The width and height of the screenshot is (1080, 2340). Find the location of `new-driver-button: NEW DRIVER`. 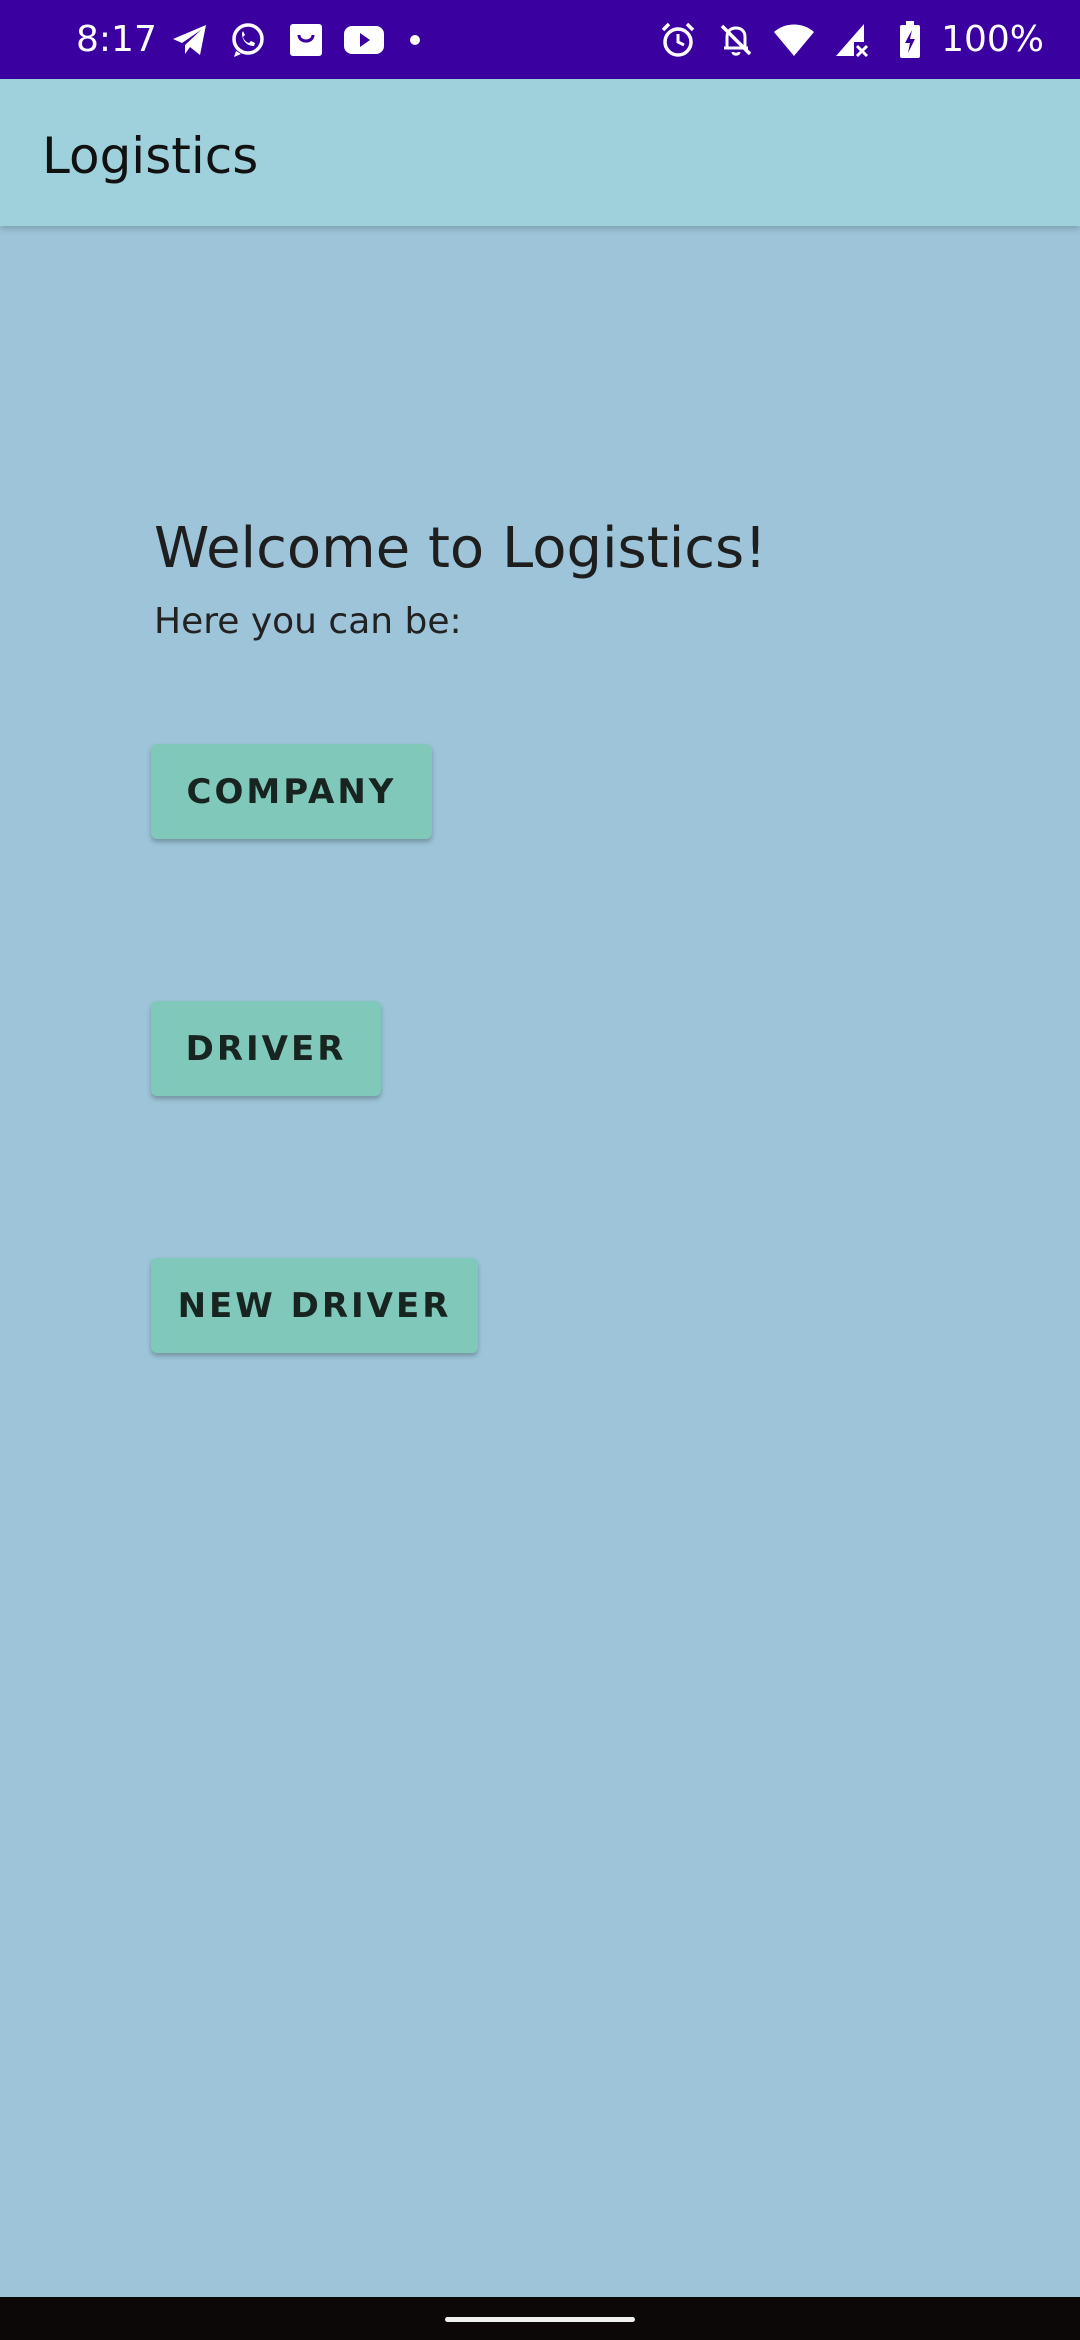

new-driver-button: NEW DRIVER is located at coordinates (314, 1305).